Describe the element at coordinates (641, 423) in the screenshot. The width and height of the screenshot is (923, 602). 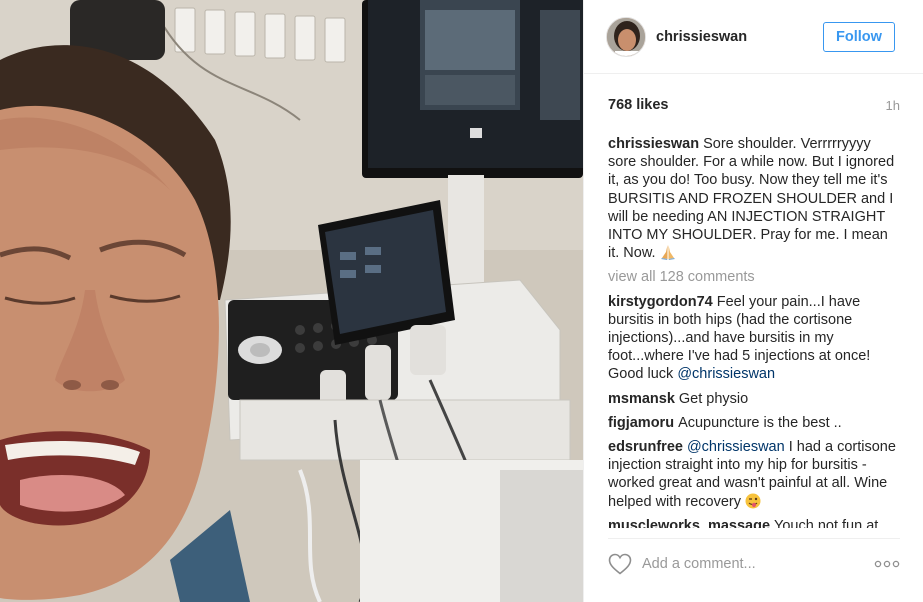
I see `comment-username: figjamoru` at that location.